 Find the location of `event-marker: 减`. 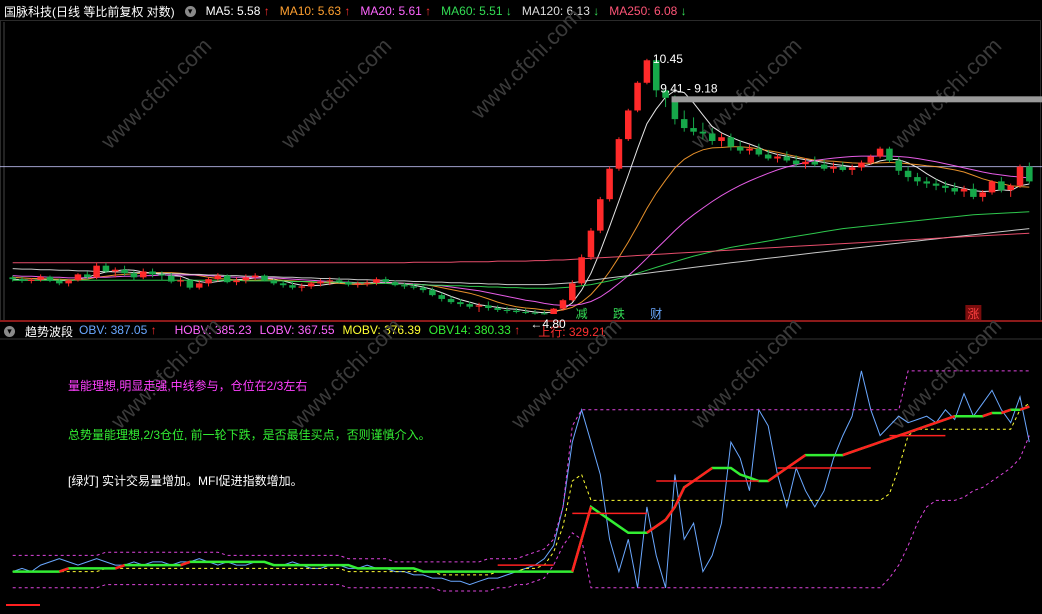

event-marker: 减 is located at coordinates (582, 314).